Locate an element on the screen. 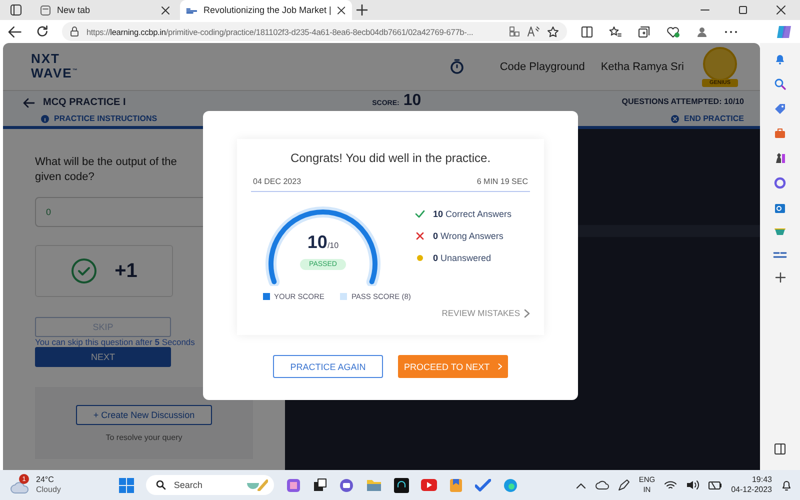  proceed-button: PROCEED TO NEXT is located at coordinates (453, 366).